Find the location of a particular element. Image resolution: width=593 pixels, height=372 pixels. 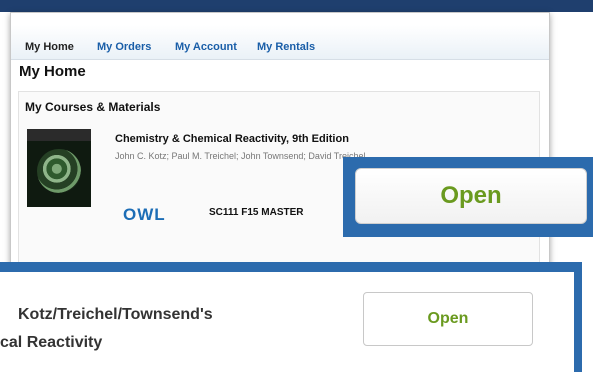

open-button: Open is located at coordinates (471, 196).